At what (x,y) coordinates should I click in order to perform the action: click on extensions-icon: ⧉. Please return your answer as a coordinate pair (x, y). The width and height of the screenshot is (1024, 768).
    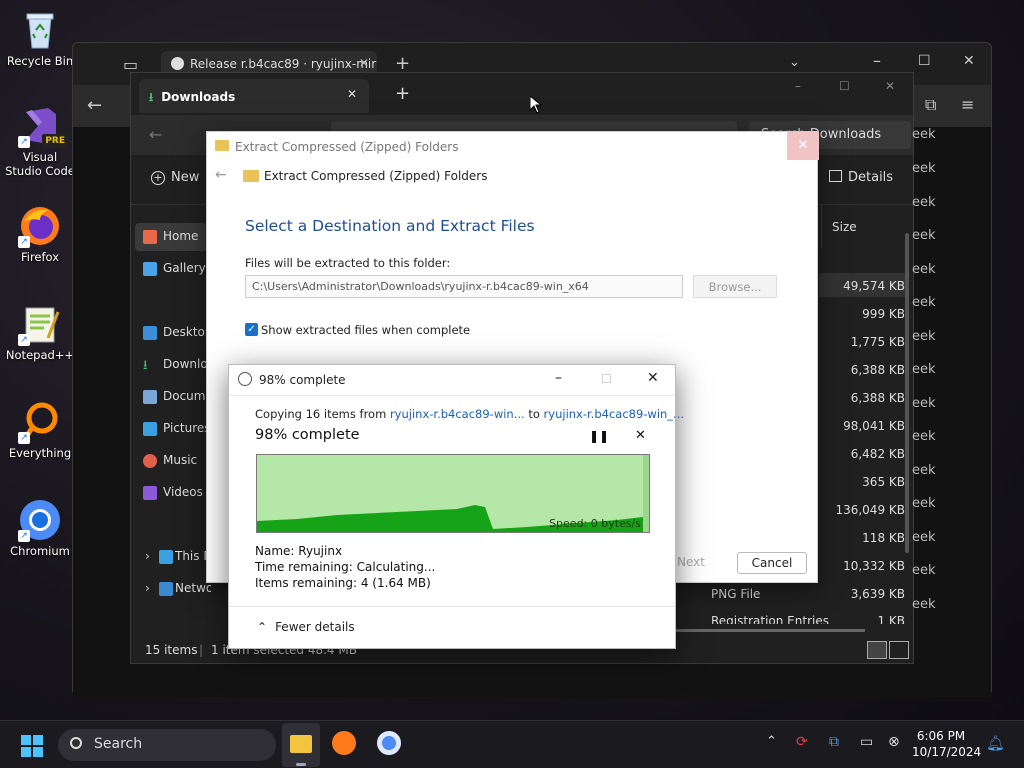
    Looking at the image, I should click on (930, 105).